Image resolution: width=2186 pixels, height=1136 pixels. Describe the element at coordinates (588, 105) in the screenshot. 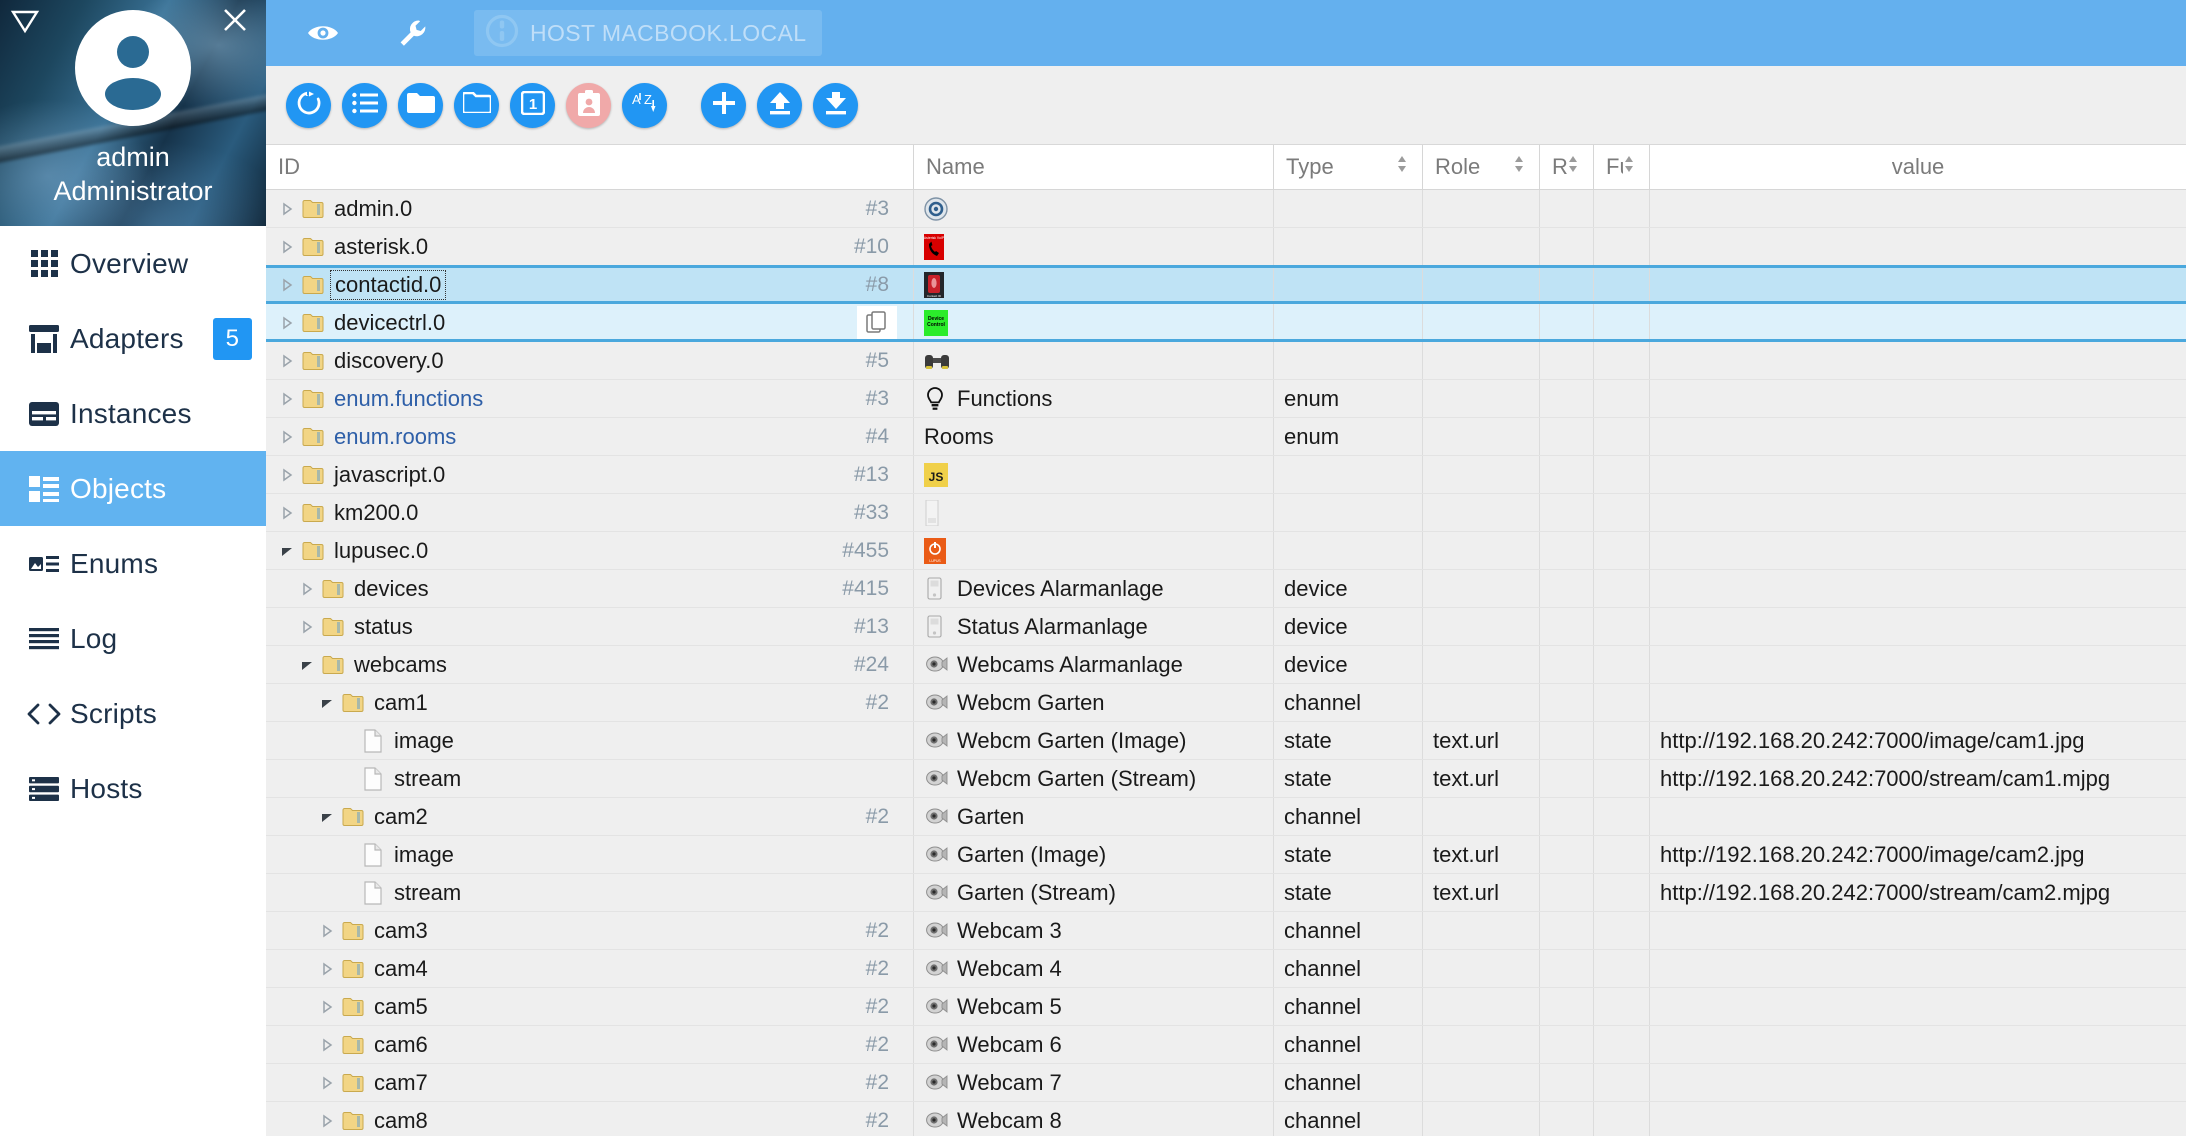

I see `user-filter-button` at that location.